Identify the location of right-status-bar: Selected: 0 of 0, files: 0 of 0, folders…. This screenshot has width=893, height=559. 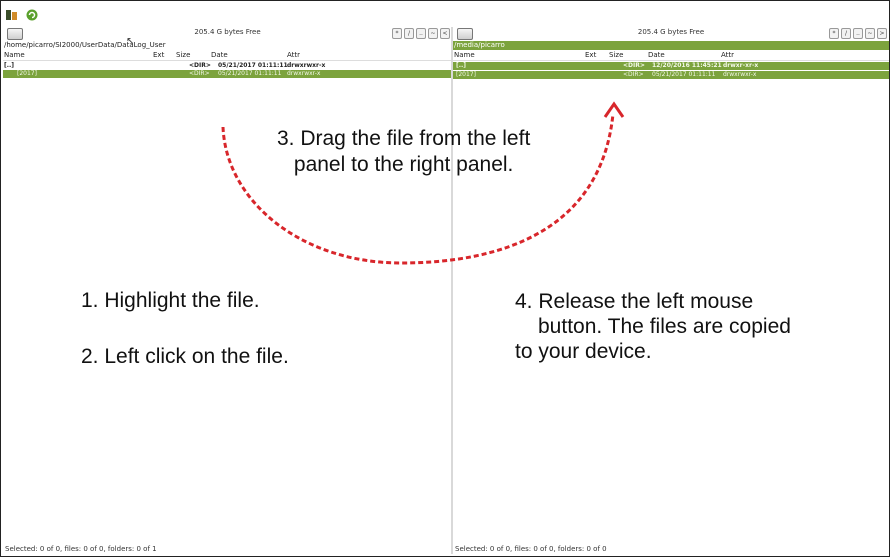
(531, 549).